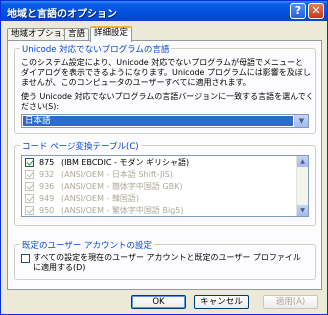  What do you see at coordinates (87, 245) in the screenshot?
I see `default-user-group-title: 既定のユーザー アカウントの設定` at bounding box center [87, 245].